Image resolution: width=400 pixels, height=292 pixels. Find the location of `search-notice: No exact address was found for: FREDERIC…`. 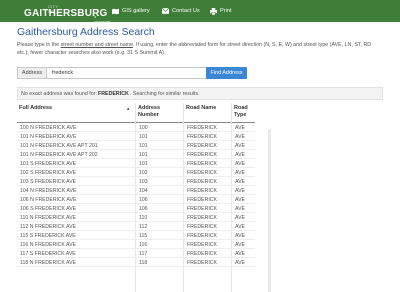

search-notice: No exact address was found for: FREDERIC… is located at coordinates (200, 93).